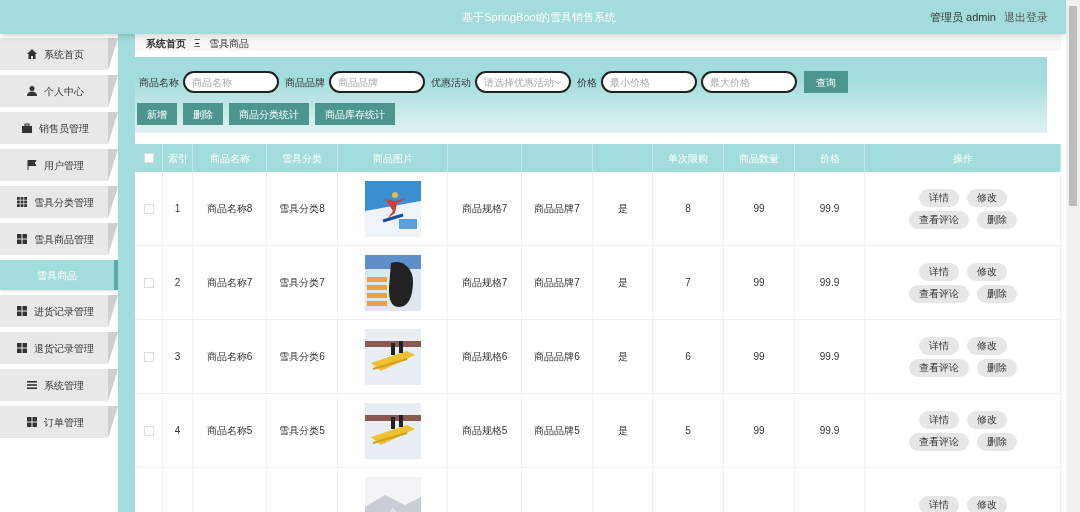 The width and height of the screenshot is (1080, 512). What do you see at coordinates (1073, 106) in the screenshot?
I see `scrollbar` at bounding box center [1073, 106].